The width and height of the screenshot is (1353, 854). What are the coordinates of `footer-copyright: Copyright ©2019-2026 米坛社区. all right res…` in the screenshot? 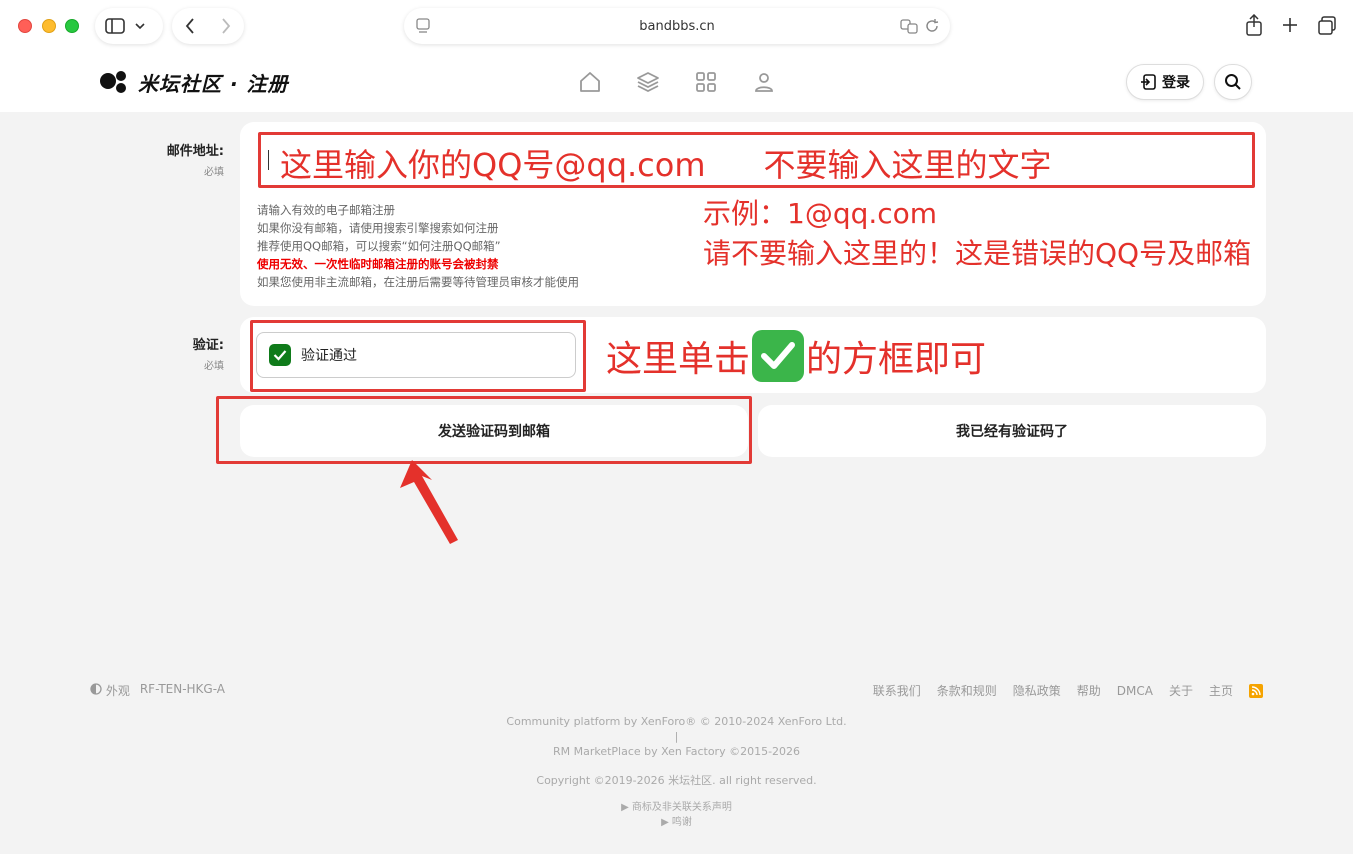 It's located at (676, 780).